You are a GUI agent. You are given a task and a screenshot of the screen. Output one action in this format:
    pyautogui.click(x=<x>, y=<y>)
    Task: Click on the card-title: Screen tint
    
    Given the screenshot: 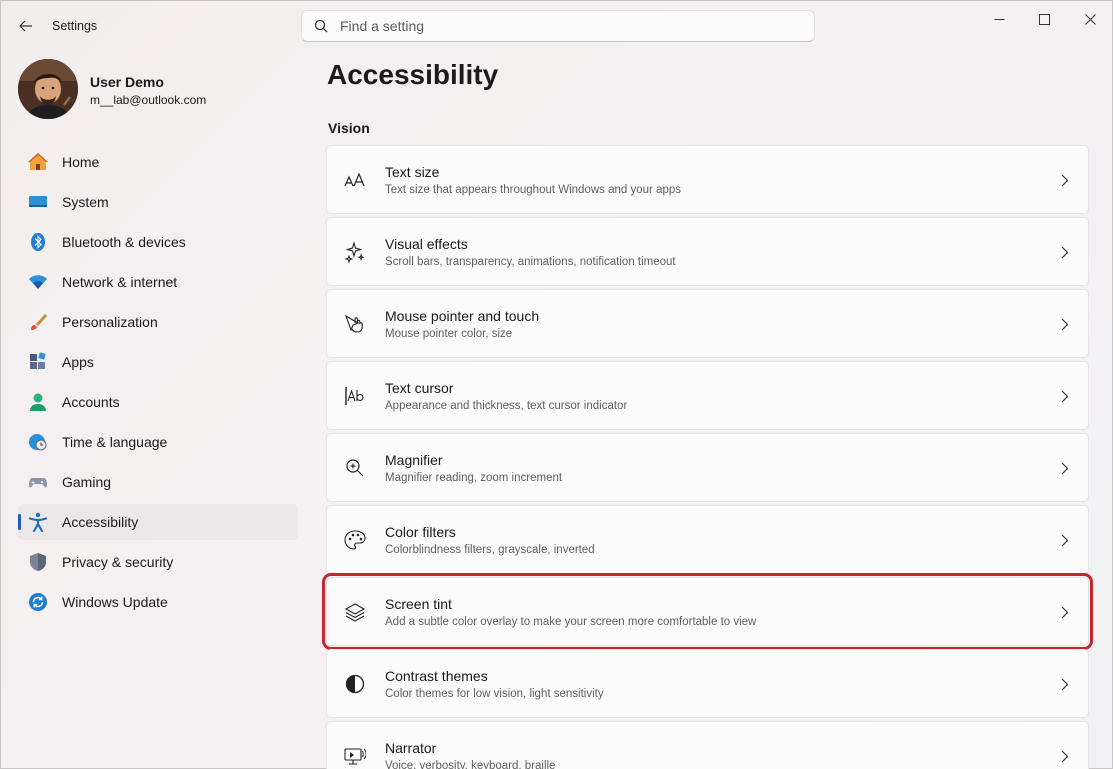 What is the action you would take?
    pyautogui.click(x=418, y=604)
    